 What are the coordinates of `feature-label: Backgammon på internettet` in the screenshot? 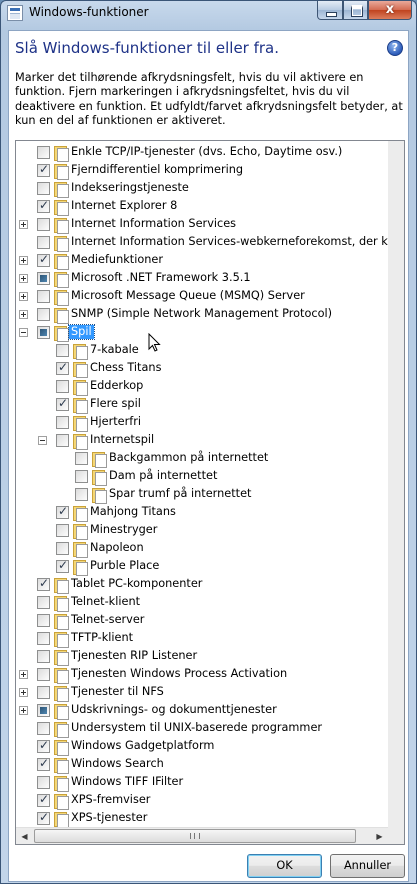 It's located at (188, 458).